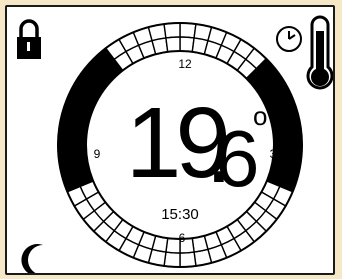  What do you see at coordinates (180, 214) in the screenshot?
I see `time-display: 15:30` at bounding box center [180, 214].